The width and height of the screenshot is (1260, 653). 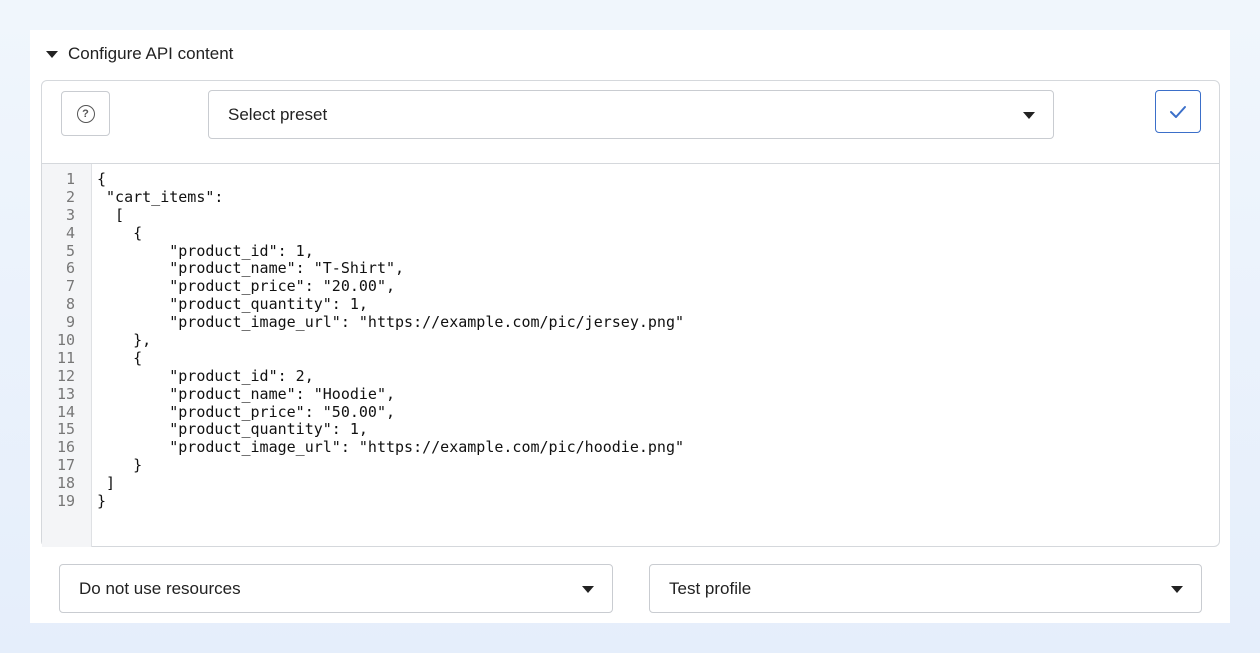 What do you see at coordinates (70, 179) in the screenshot?
I see `line-number: 1` at bounding box center [70, 179].